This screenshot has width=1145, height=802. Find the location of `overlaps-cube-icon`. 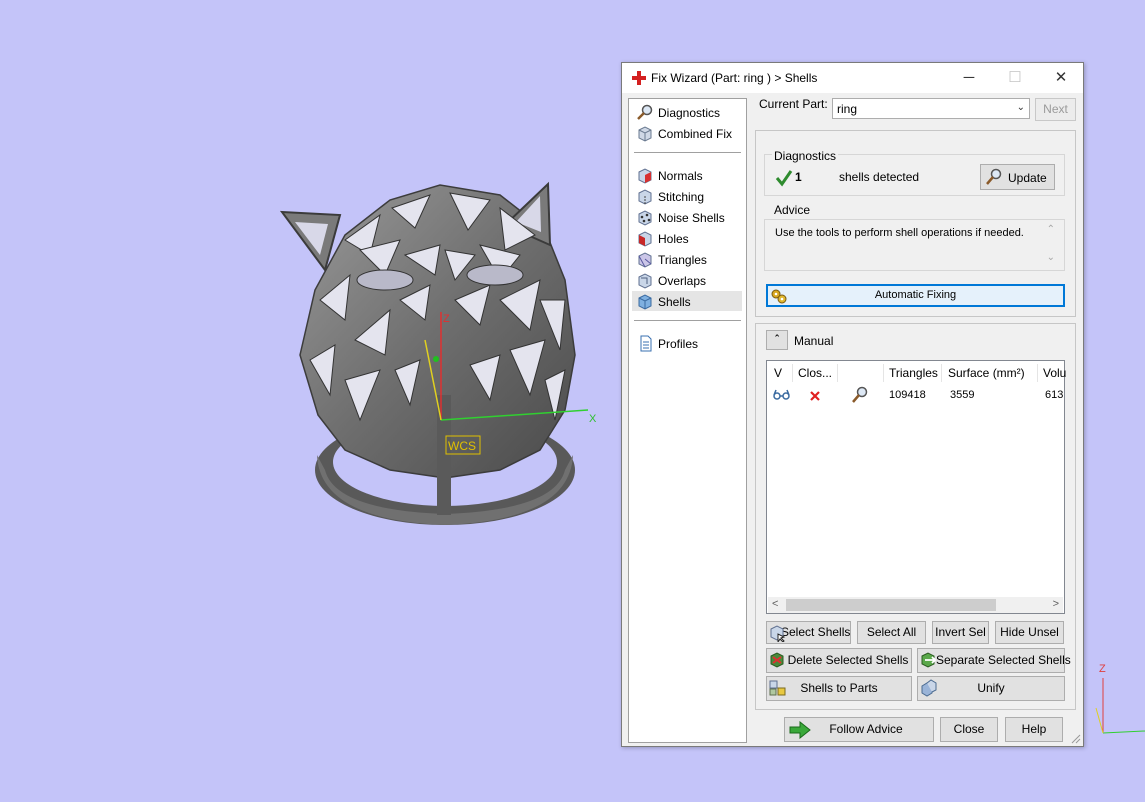

overlaps-cube-icon is located at coordinates (645, 281).